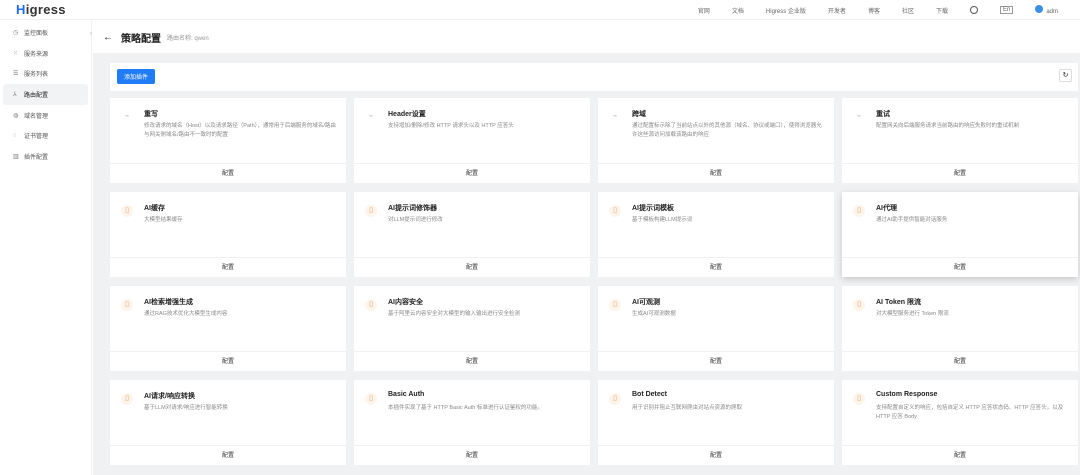  What do you see at coordinates (738, 10) in the screenshot?
I see `nav-docs: 文档` at bounding box center [738, 10].